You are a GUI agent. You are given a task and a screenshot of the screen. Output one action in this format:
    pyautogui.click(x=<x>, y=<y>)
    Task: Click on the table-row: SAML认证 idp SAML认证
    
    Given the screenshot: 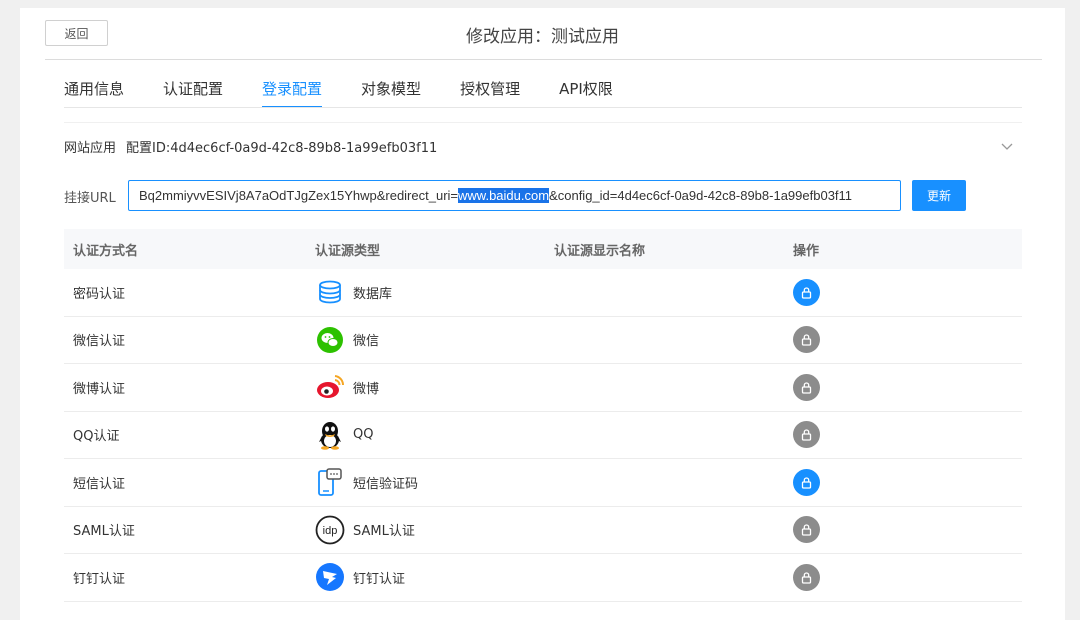 What is the action you would take?
    pyautogui.click(x=543, y=530)
    